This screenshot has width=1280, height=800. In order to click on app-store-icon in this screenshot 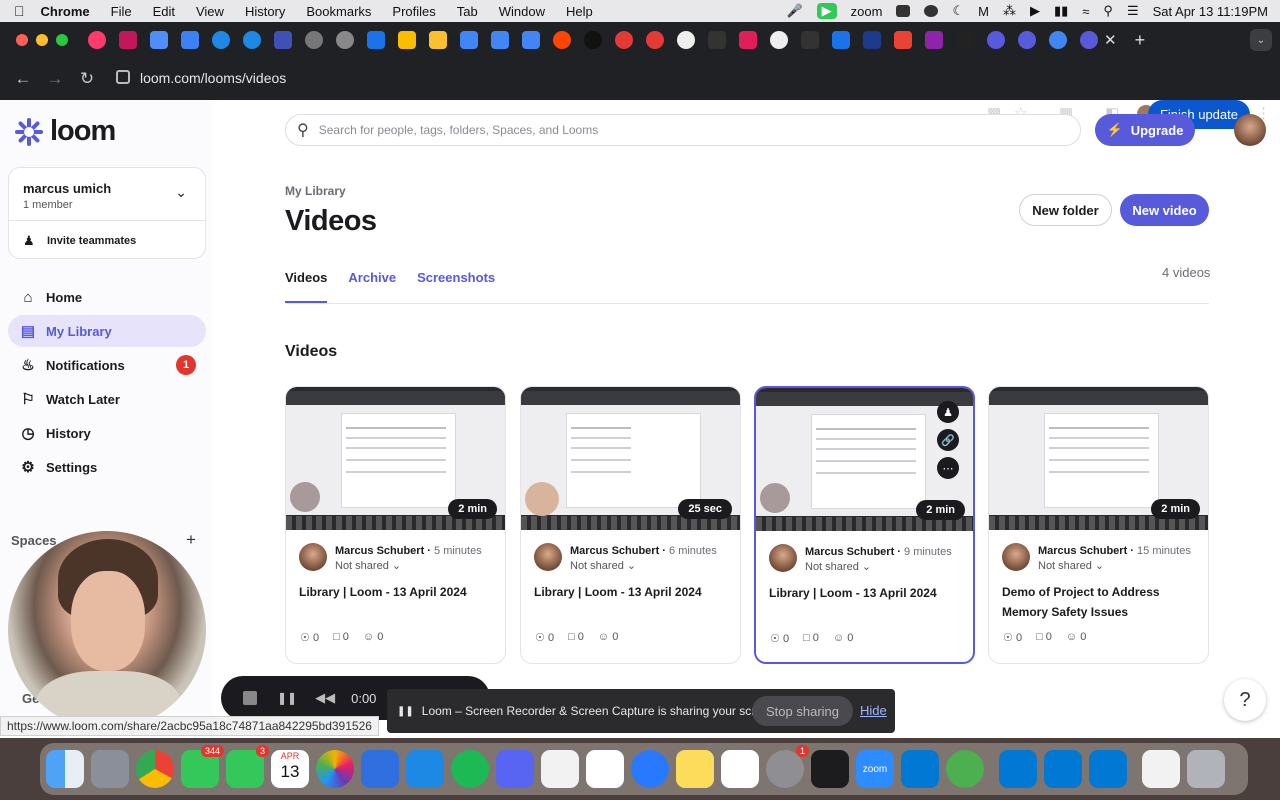, I will do `click(425, 769)`.